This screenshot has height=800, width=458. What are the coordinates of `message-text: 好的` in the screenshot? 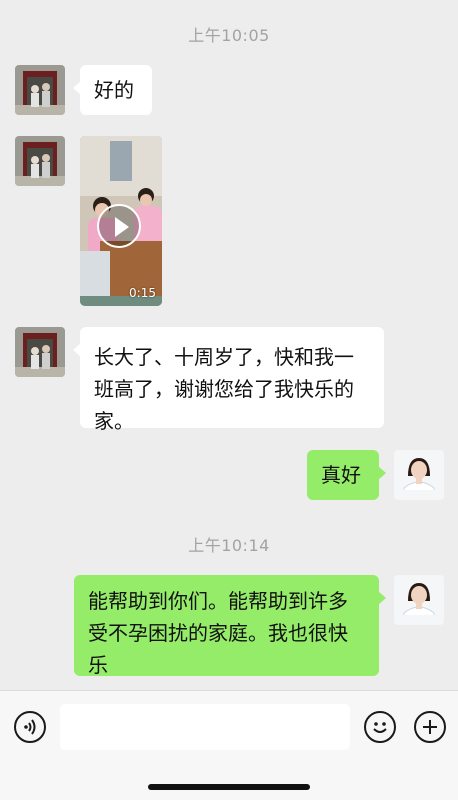 It's located at (114, 90).